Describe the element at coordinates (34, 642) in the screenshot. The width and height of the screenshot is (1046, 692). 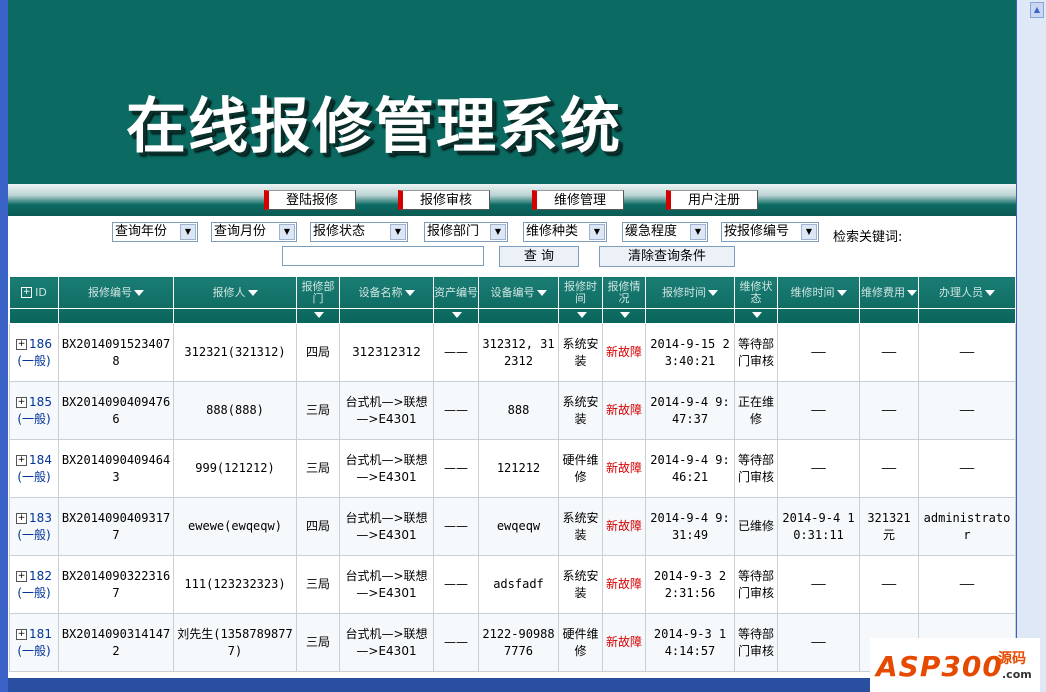
I see `cell-id: +181 (一般)` at that location.